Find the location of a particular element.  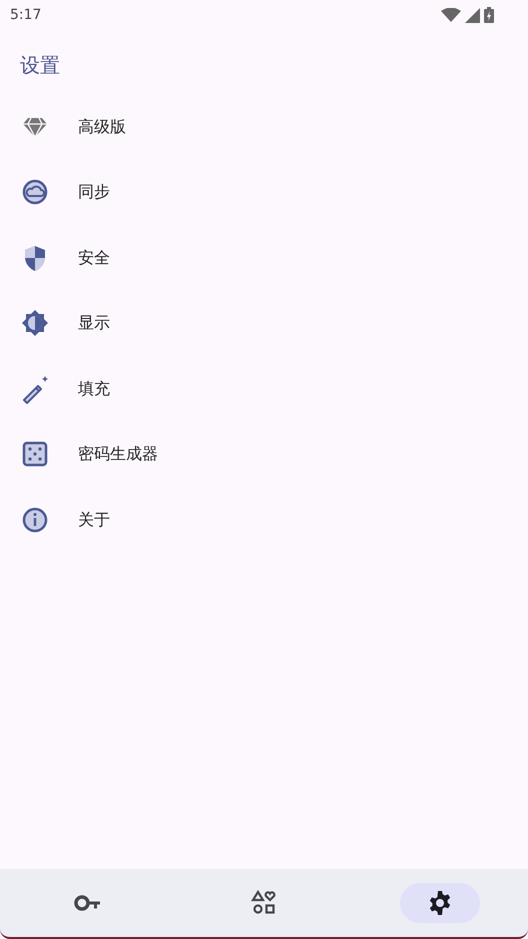

settings-item: 关于 is located at coordinates (264, 519).